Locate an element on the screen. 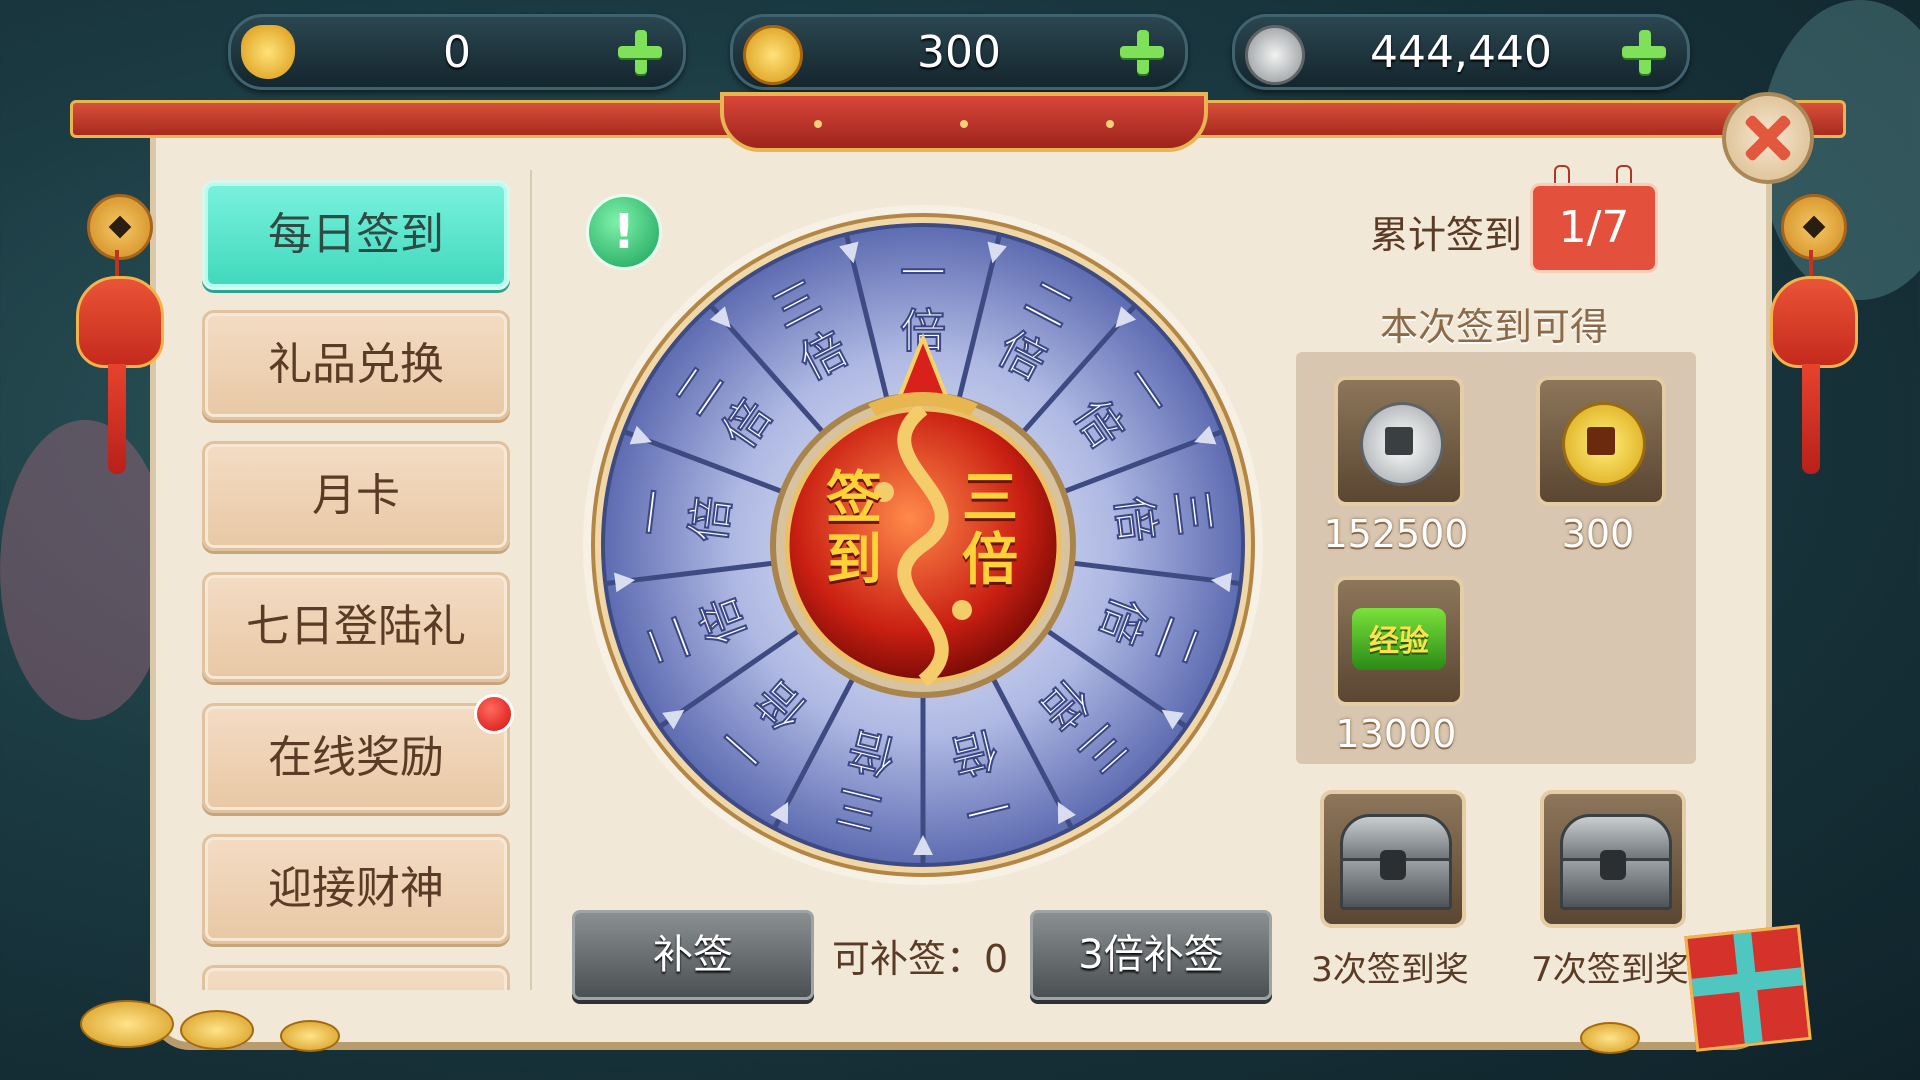 The height and width of the screenshot is (1080, 1920). reward-slot-gold is located at coordinates (1601, 441).